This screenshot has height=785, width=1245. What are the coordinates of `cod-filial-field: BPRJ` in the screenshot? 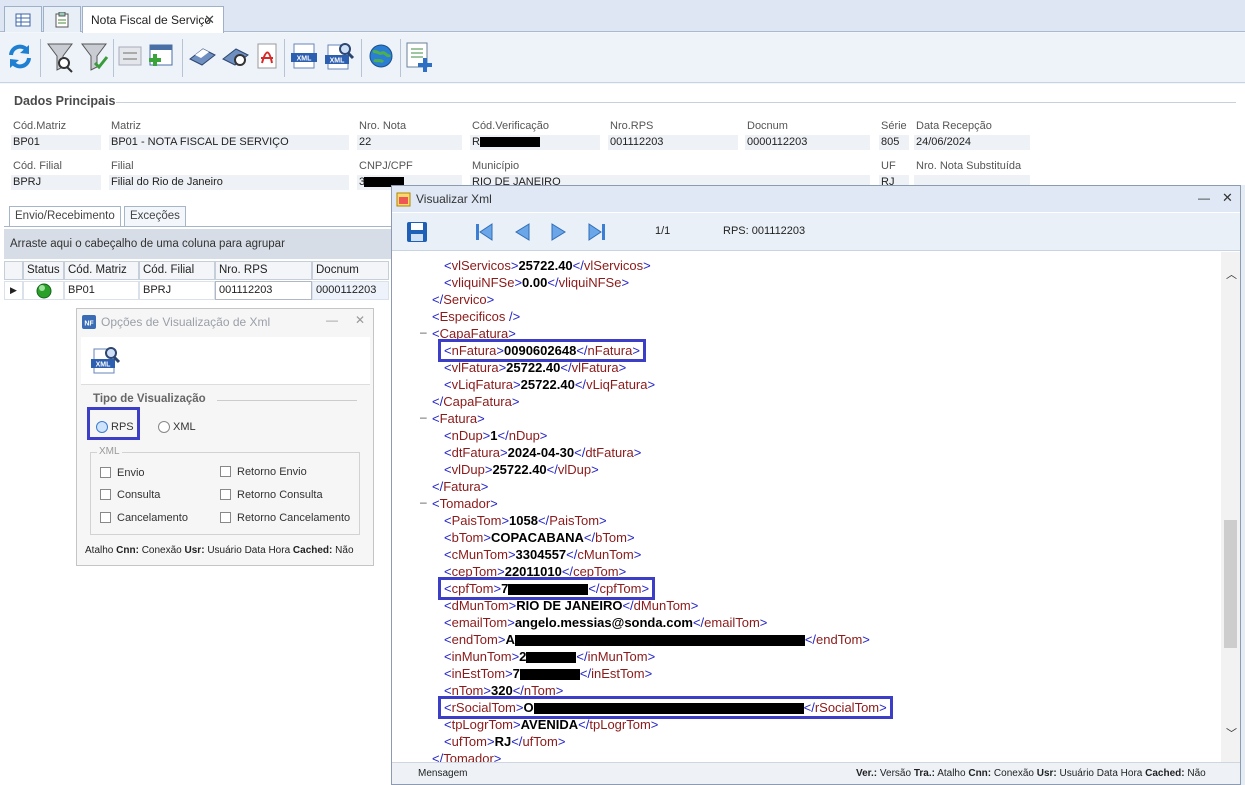 It's located at (56, 182).